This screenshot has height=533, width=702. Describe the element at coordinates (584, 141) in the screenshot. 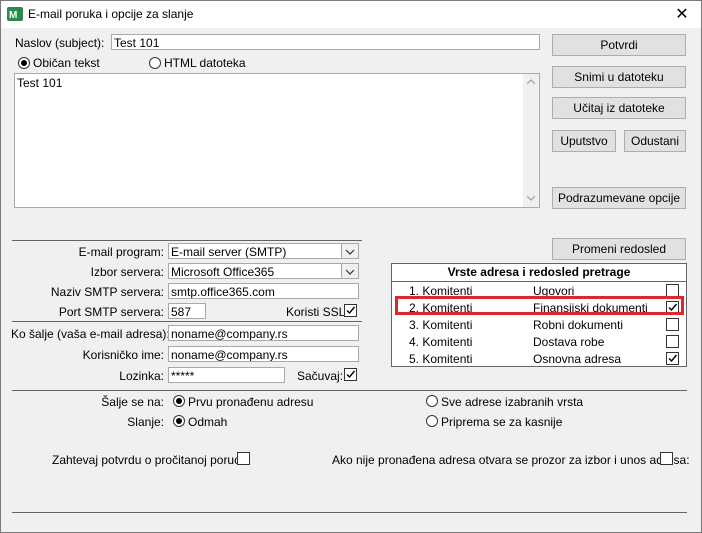

I see `help-button: Uputstvo` at that location.